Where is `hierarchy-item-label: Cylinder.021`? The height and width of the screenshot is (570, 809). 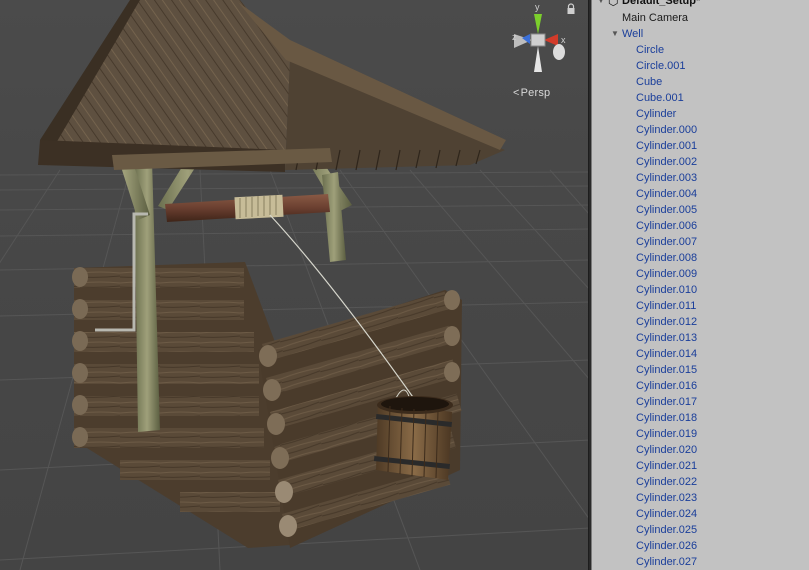 hierarchy-item-label: Cylinder.021 is located at coordinates (667, 466).